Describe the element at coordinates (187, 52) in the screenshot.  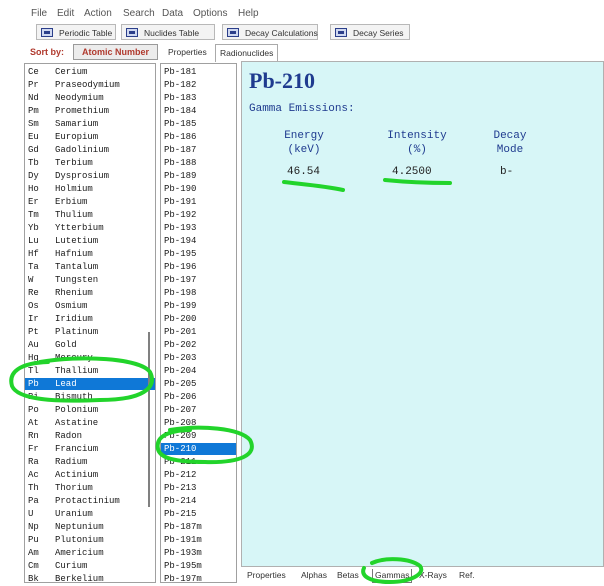
I see `tab-properties: Properties` at that location.